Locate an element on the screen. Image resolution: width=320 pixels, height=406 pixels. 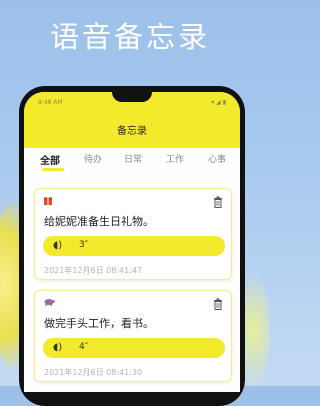
note-timestamp: 2021年12月6日 08:41:30 is located at coordinates (93, 372).